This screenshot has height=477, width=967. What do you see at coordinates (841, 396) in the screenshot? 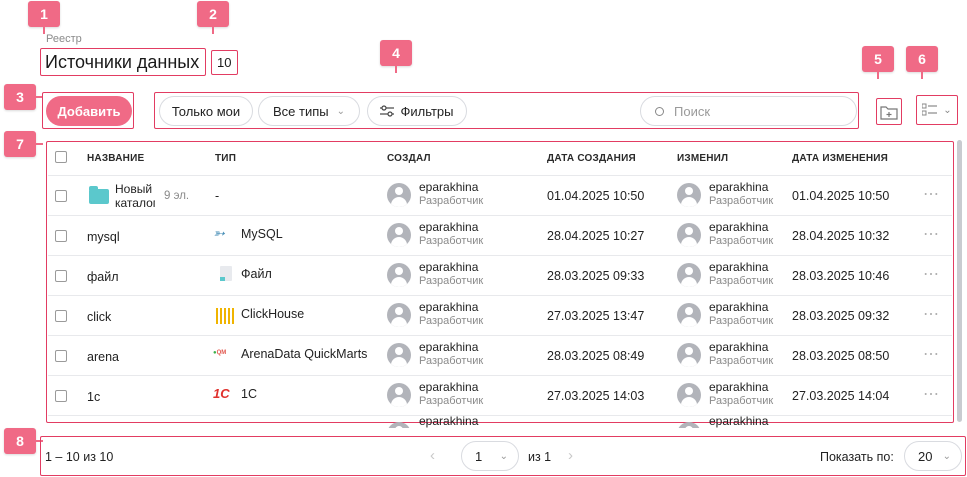
I see `modified-date: 27.03.2025 14:04` at bounding box center [841, 396].